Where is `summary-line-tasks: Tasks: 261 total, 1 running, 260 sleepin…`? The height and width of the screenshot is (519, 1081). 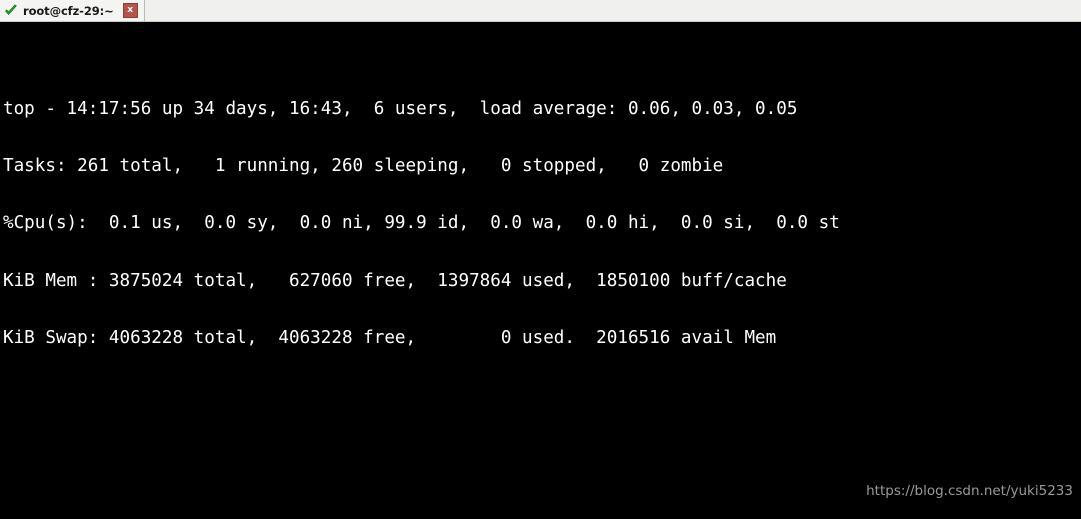
summary-line-tasks: Tasks: 261 total, 1 running, 260 sleepin… is located at coordinates (363, 166).